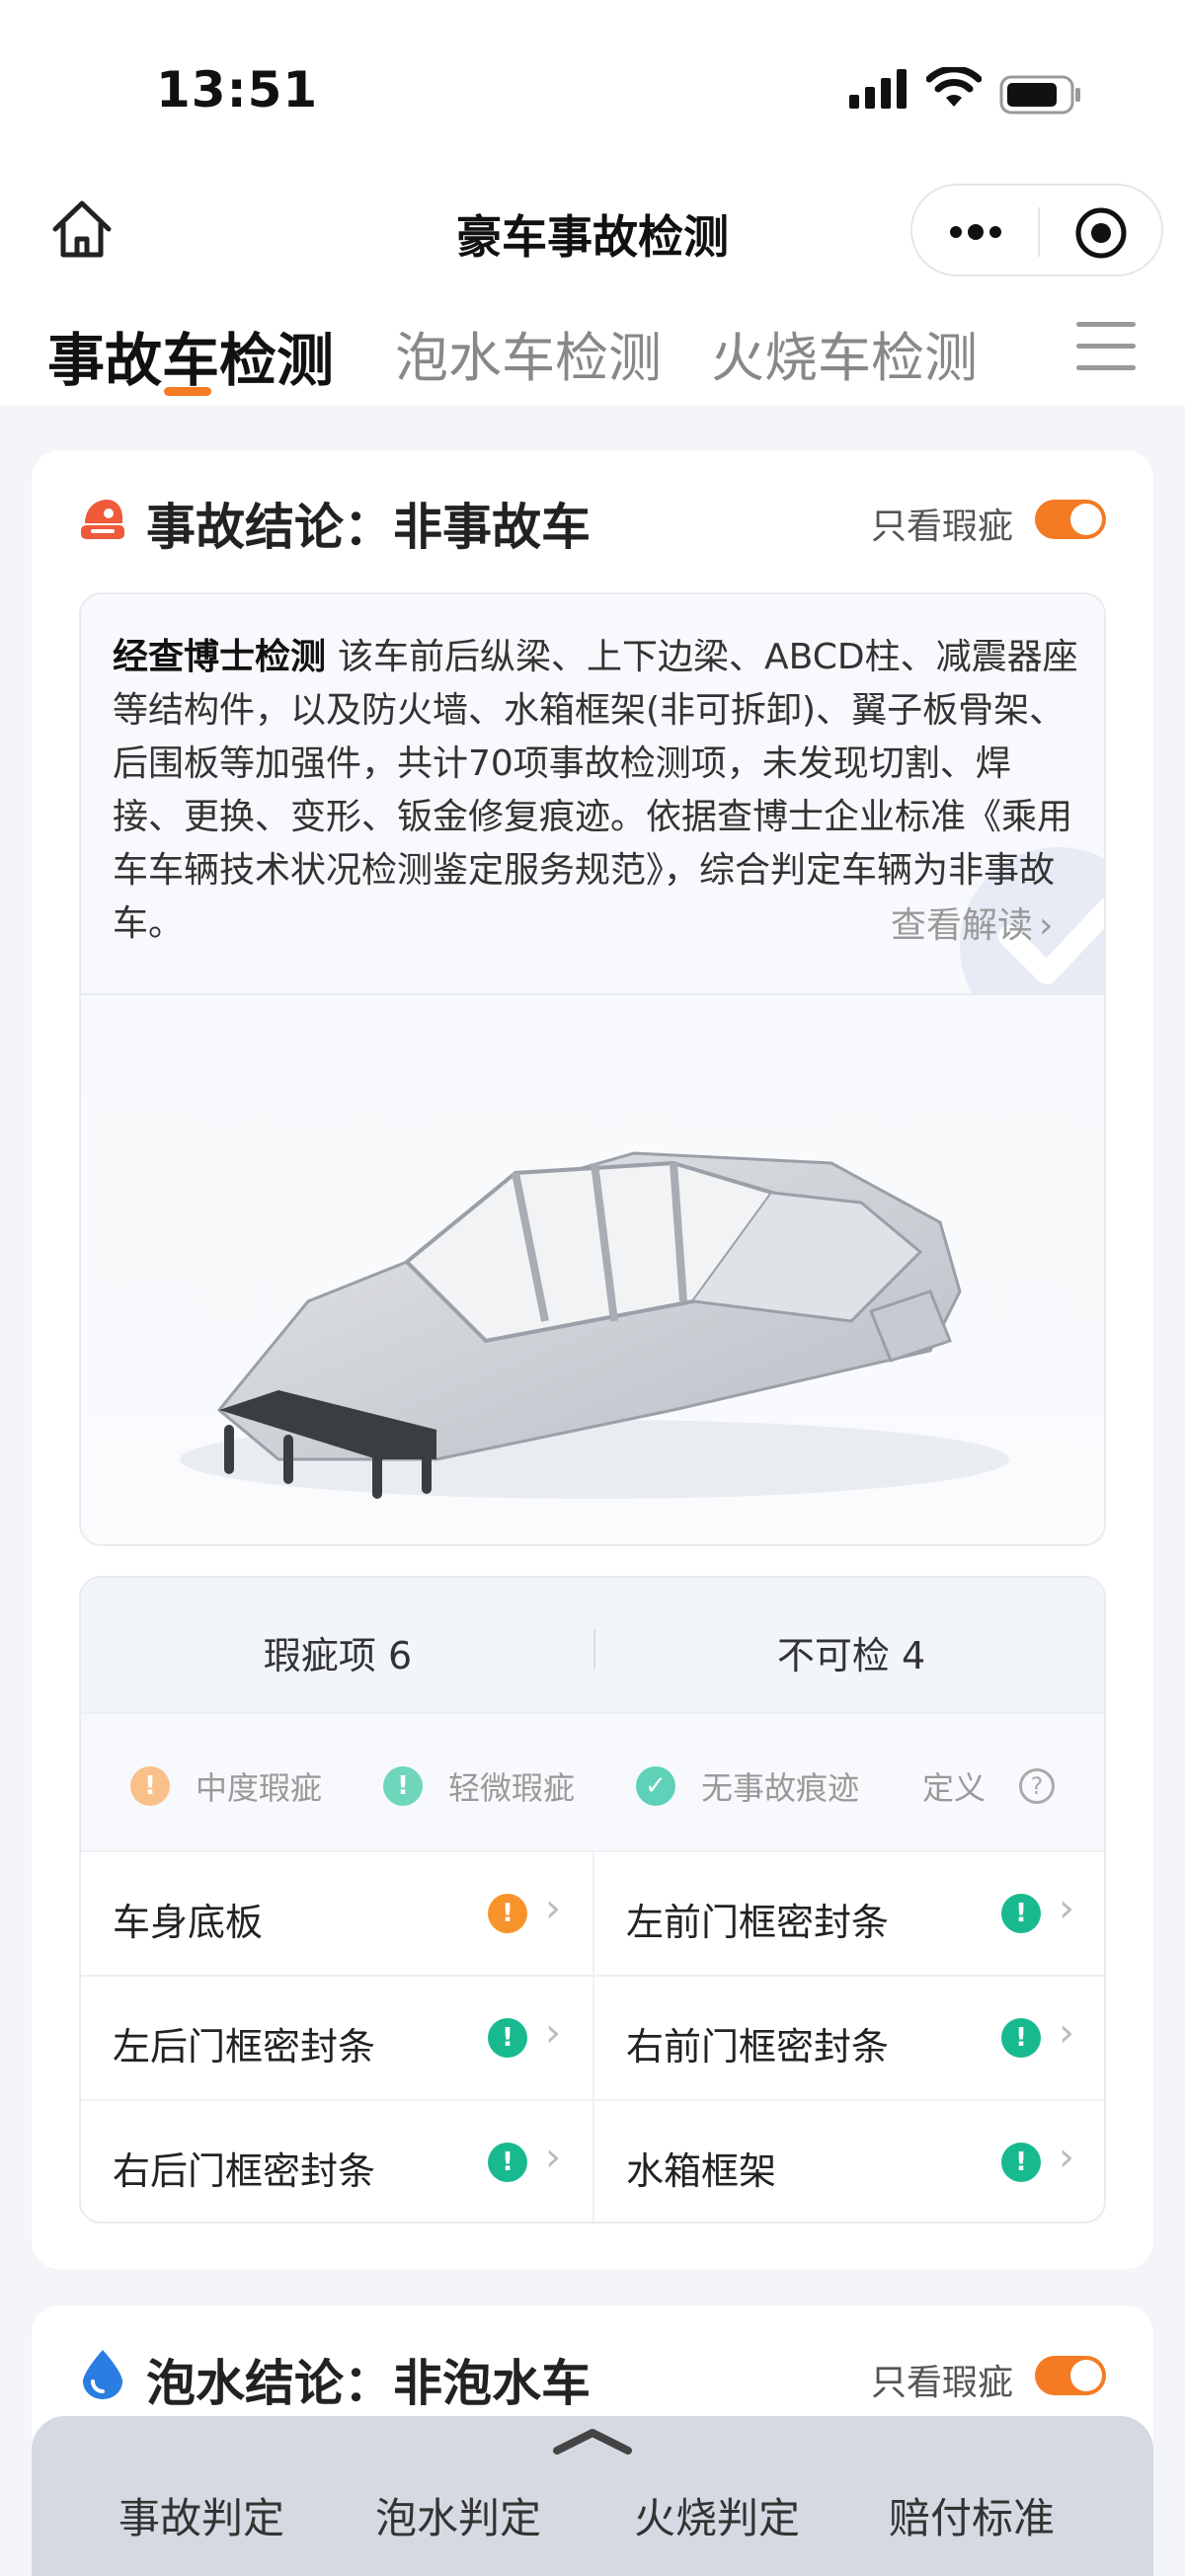  What do you see at coordinates (963, 925) in the screenshot?
I see `view-interpretation-label: 查看解读` at bounding box center [963, 925].